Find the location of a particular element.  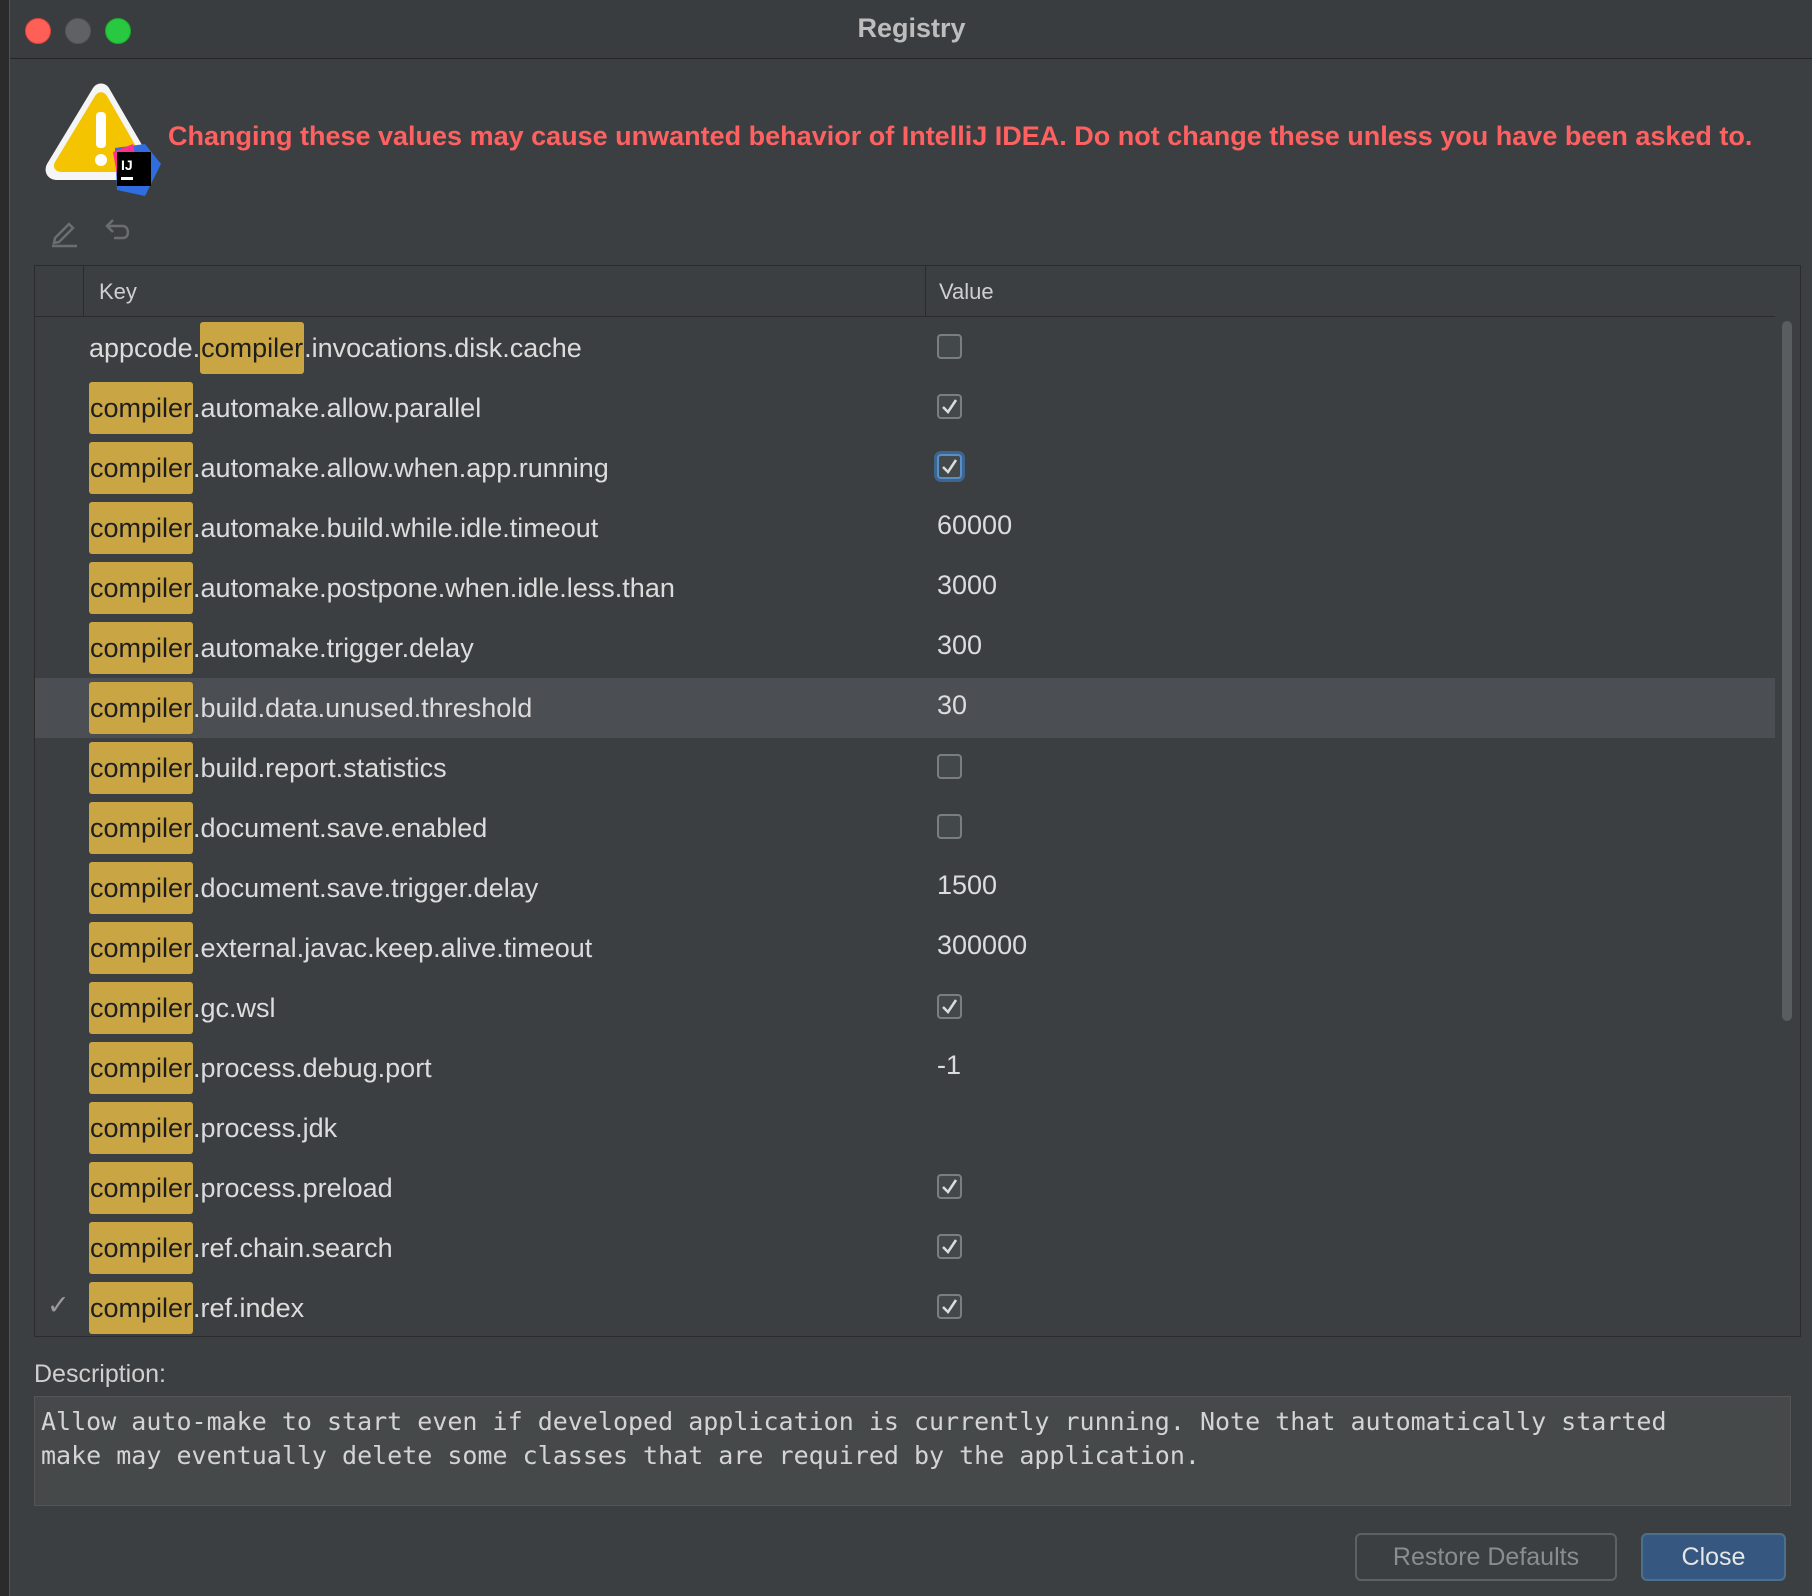

value-text: 300000 is located at coordinates (982, 945).